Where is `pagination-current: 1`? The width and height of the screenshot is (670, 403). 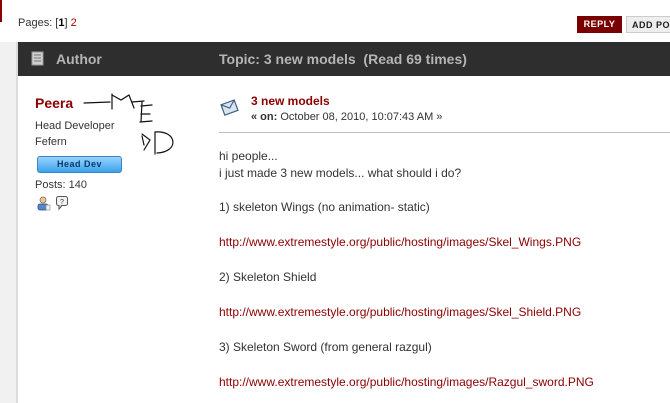
pagination-current: 1 is located at coordinates (61, 23).